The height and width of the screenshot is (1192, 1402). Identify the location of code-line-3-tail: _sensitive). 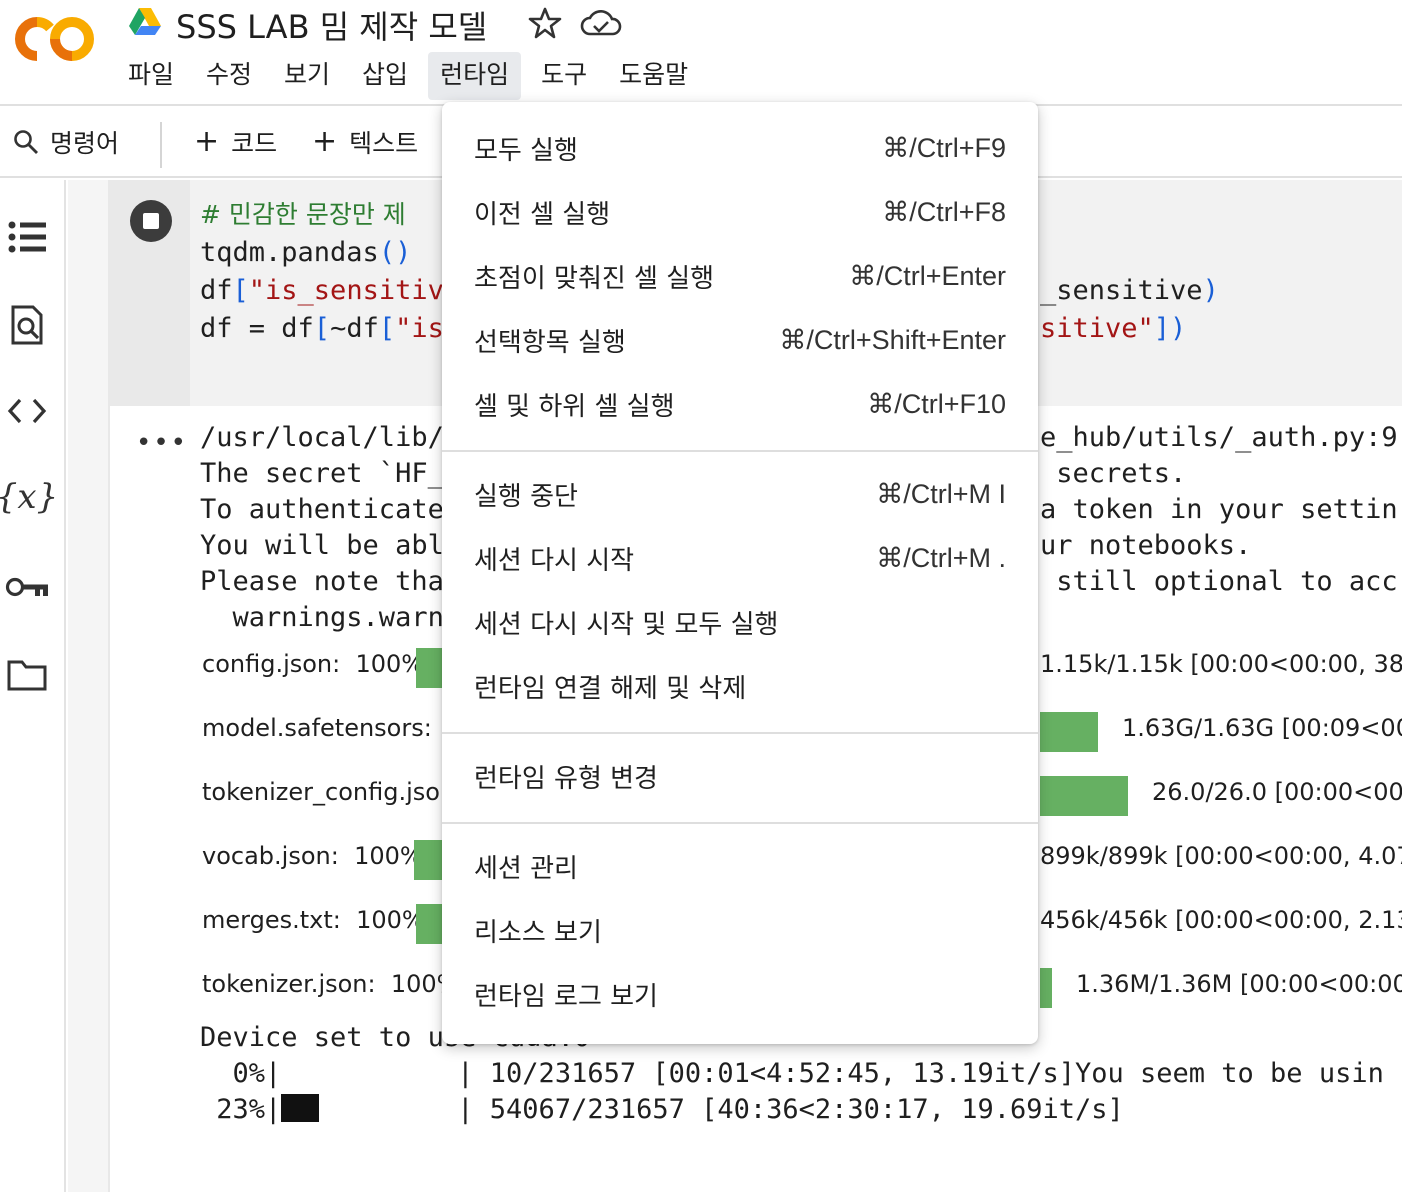
(1129, 291).